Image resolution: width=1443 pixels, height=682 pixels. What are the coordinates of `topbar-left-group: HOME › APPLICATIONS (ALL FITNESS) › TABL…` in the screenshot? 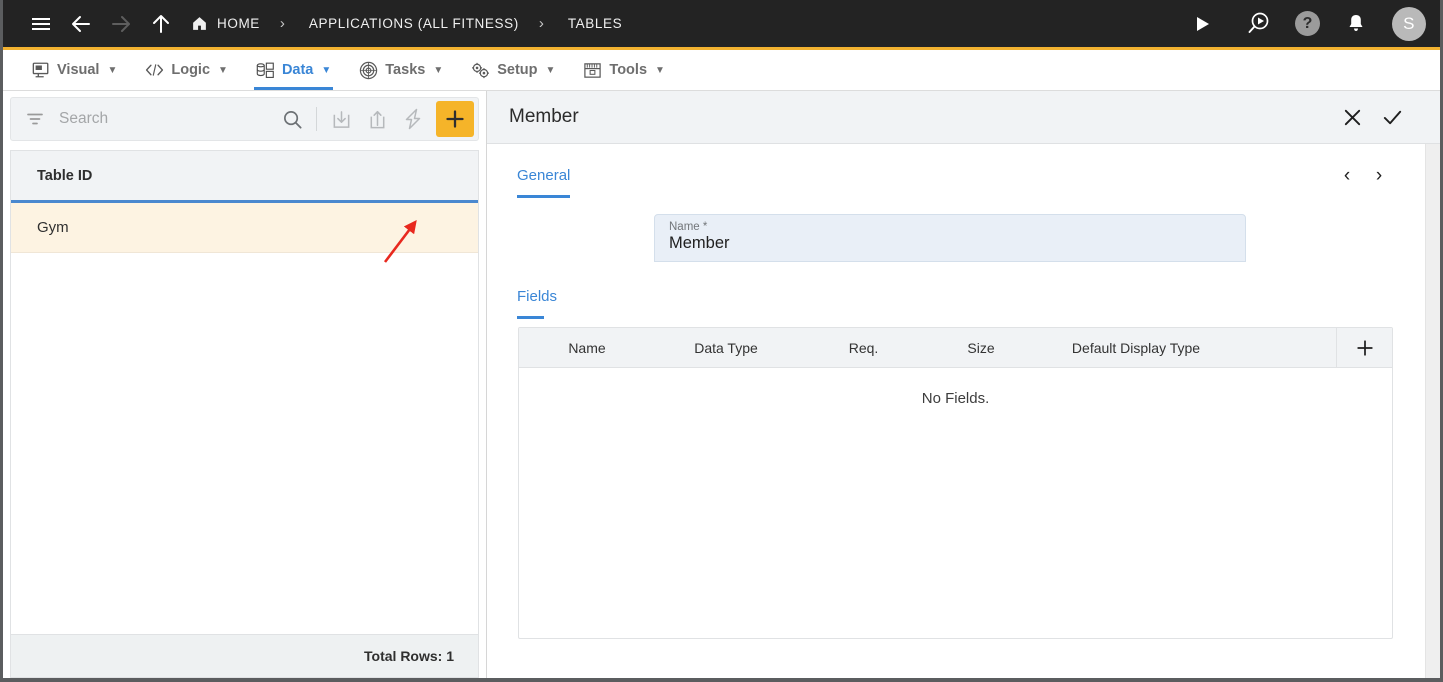 It's located at (602, 24).